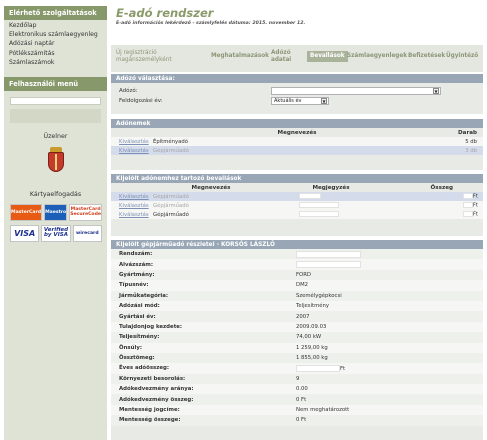  I want to click on tax-type-name: Gépjárműadó, so click(297, 150).